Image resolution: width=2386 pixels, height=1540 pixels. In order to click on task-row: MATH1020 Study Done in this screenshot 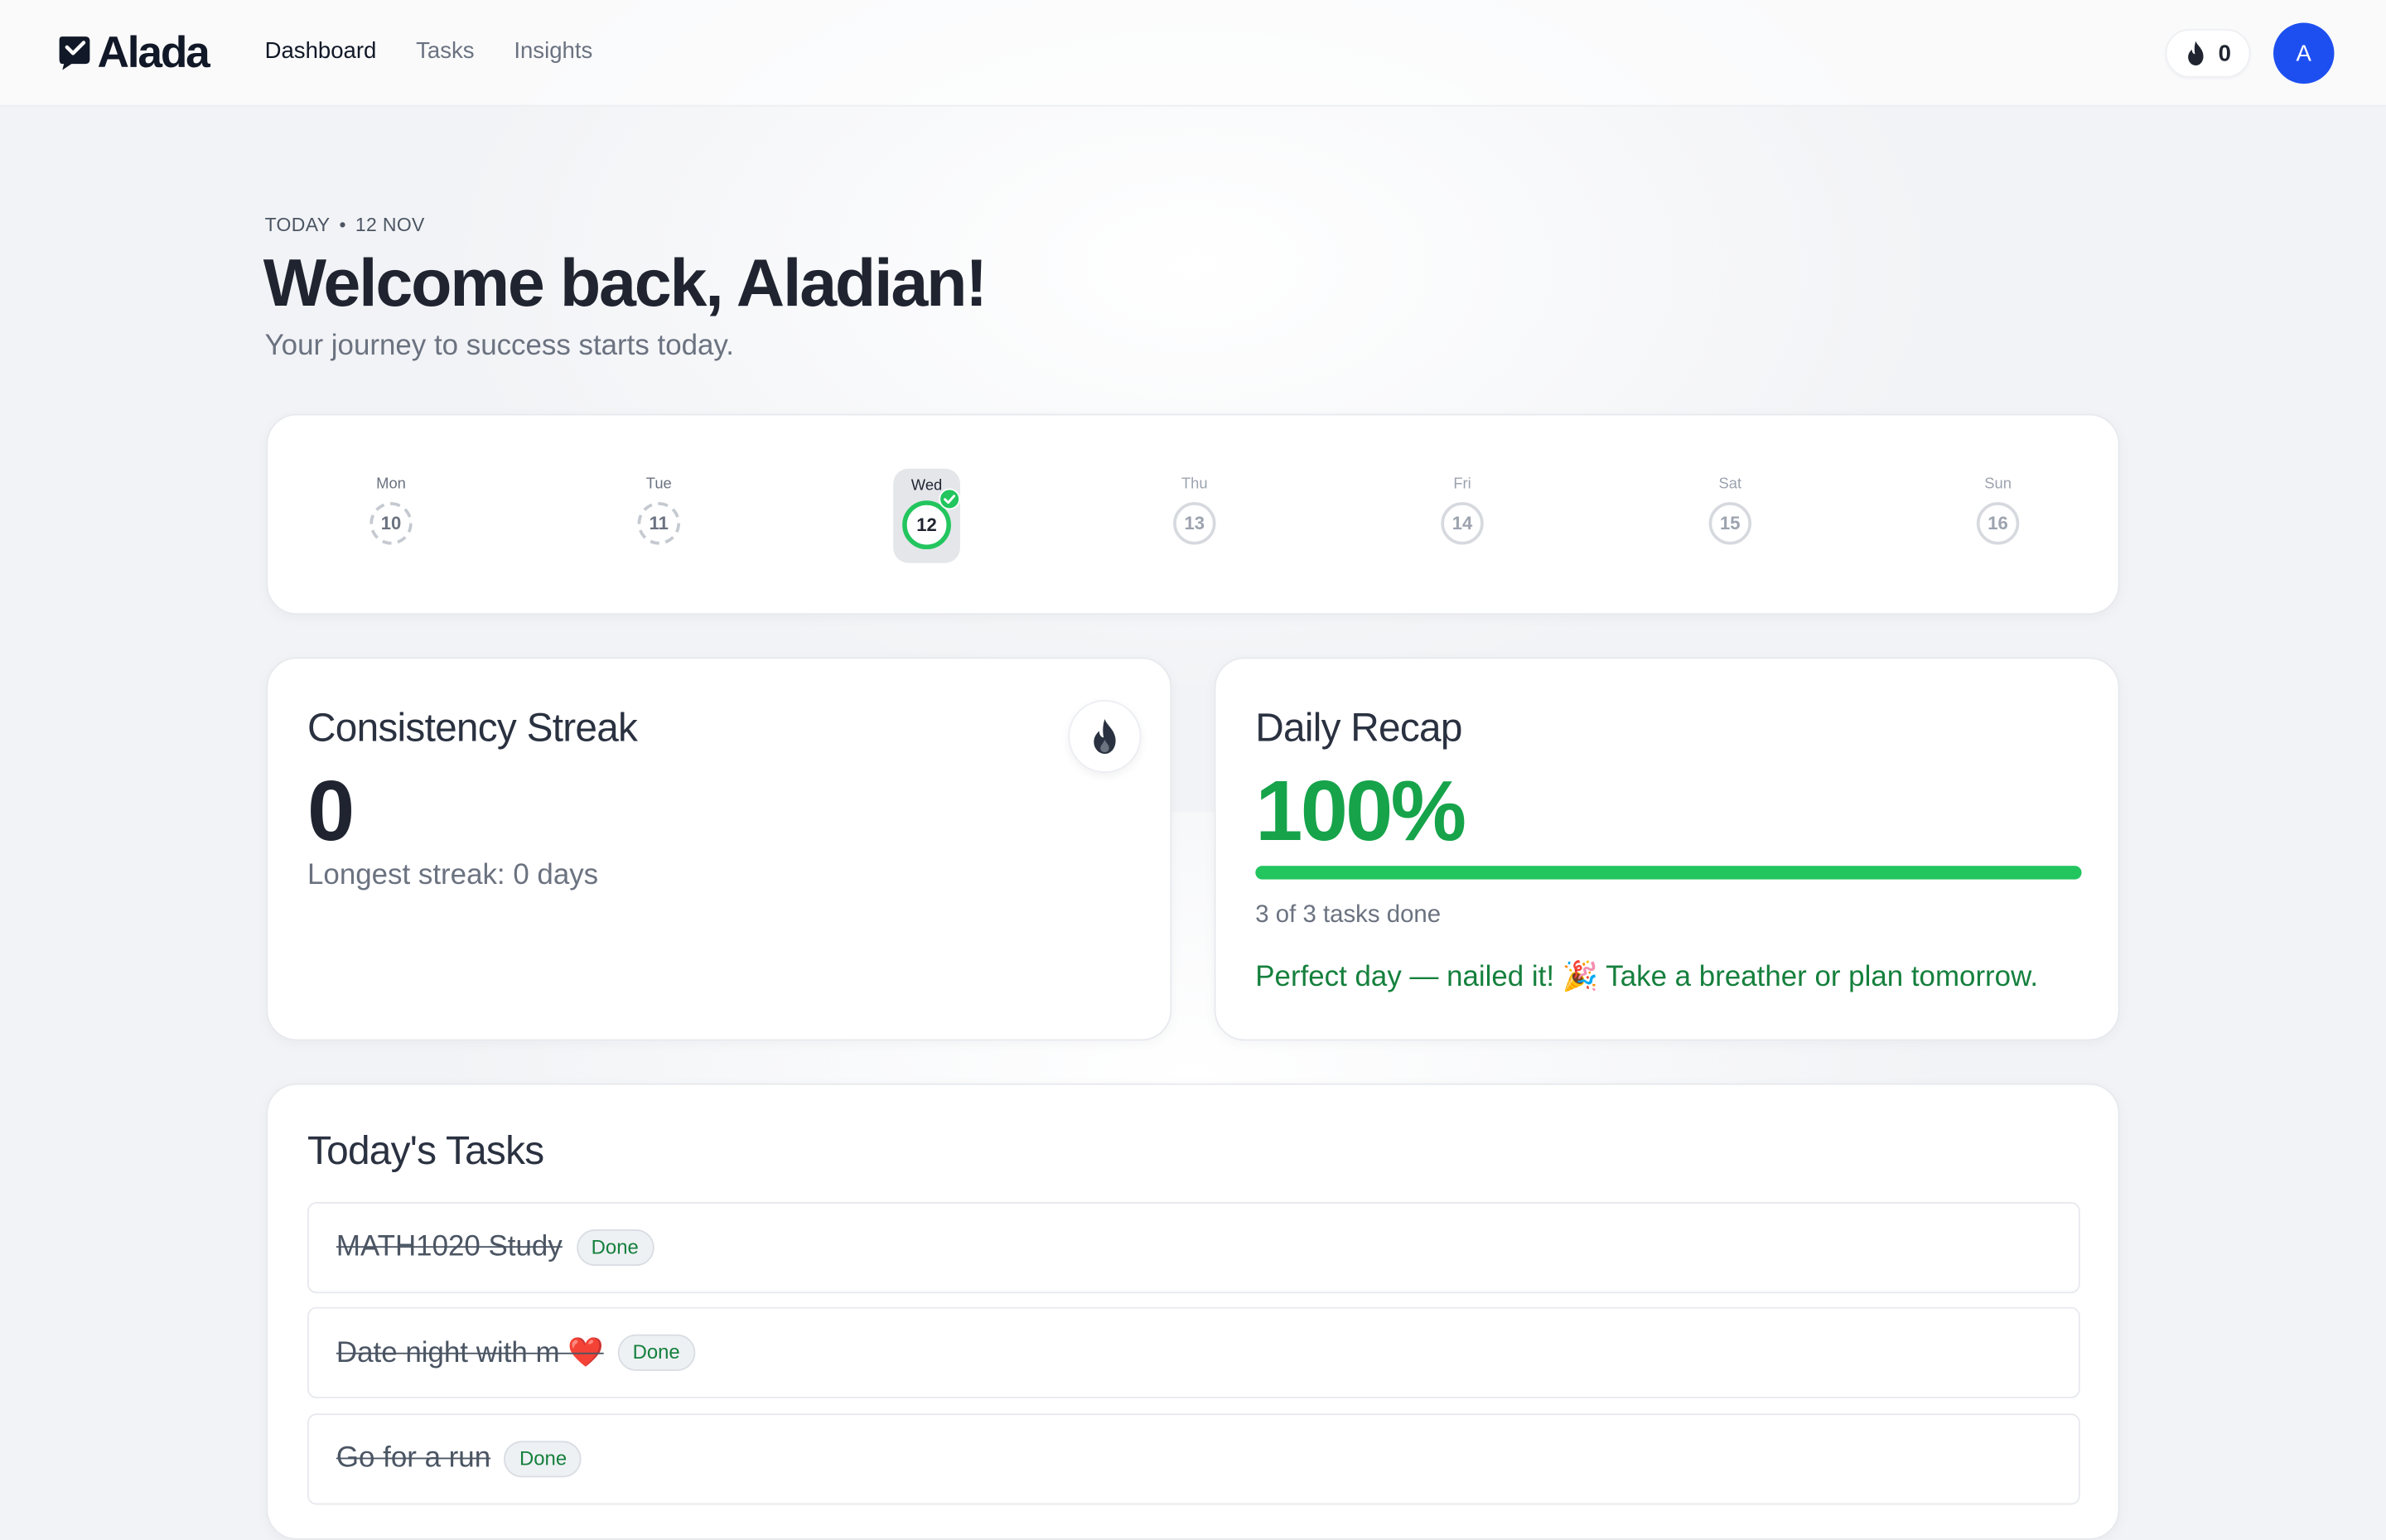, I will do `click(1194, 1247)`.